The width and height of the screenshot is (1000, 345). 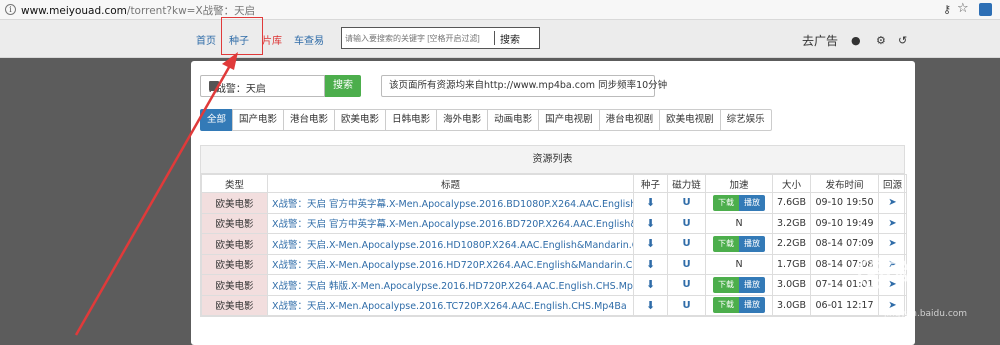 I want to click on tab-domestic-movie: 国产电影, so click(x=258, y=120).